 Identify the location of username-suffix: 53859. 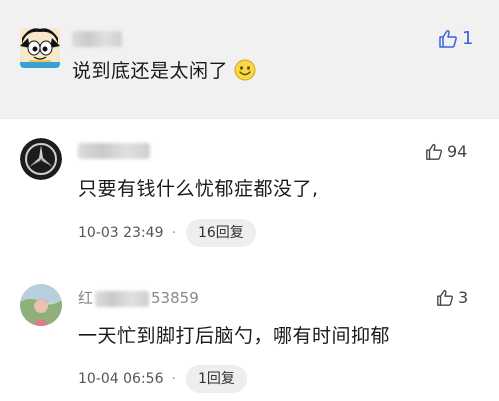
(175, 298).